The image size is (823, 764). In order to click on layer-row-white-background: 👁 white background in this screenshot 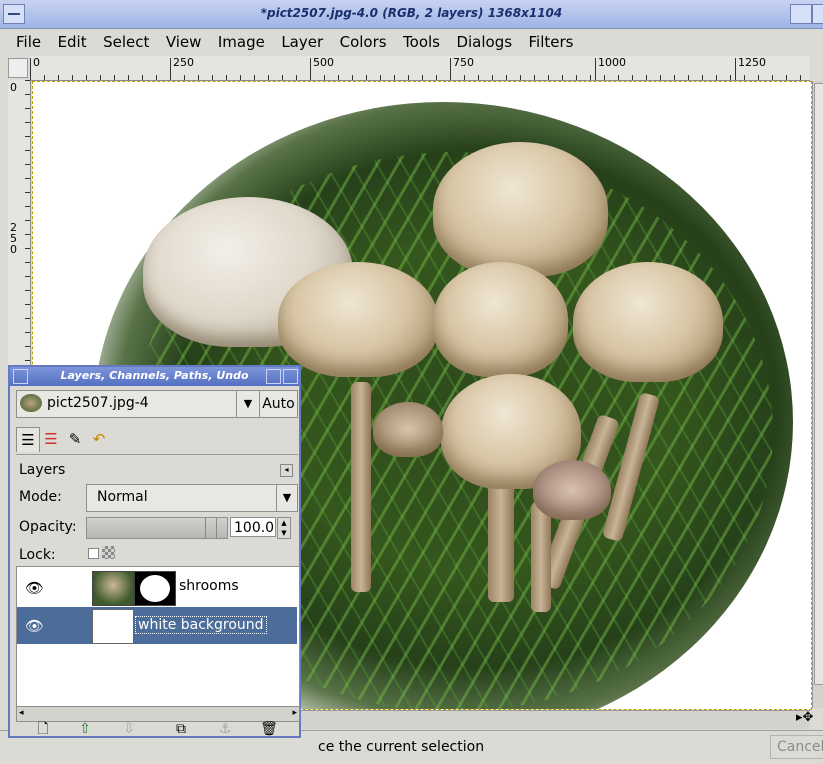, I will do `click(157, 625)`.